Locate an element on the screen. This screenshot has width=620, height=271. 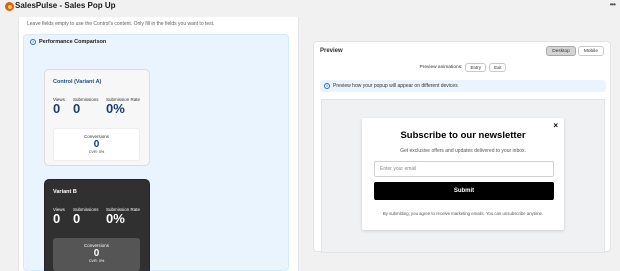
device-toggle: Desktop Mobile is located at coordinates (575, 51).